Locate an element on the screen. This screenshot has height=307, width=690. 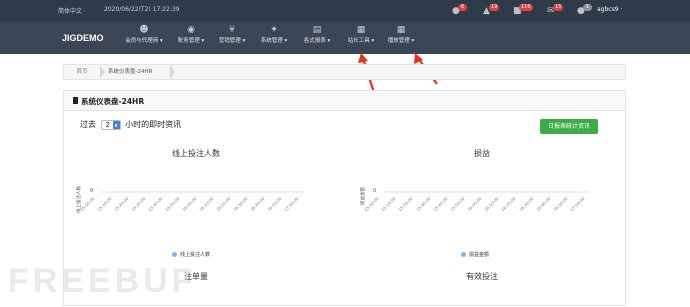
notification-badge: 19 is located at coordinates (494, 7).